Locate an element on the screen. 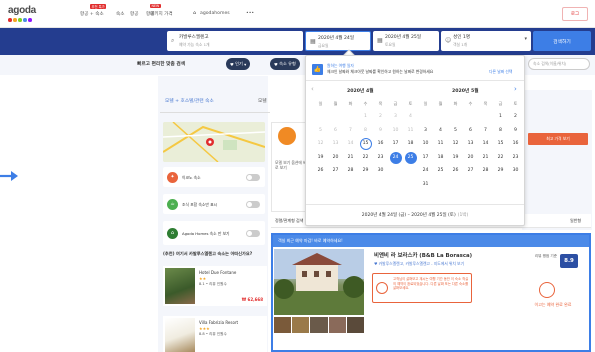 The height and width of the screenshot is (352, 595). recommended-hotel-card: Villa Fabrizia Resort ★★★ 8.8 • 리뷰 인원수 is located at coordinates (215, 334).